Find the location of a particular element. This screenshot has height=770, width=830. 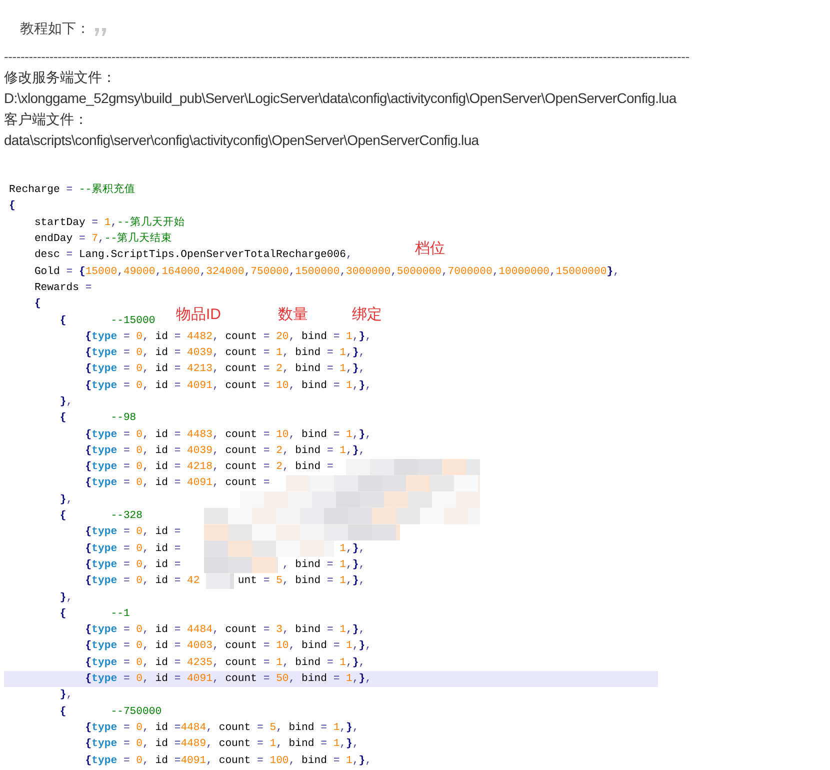

code-fragment: unt = 5, bind = 1,}, is located at coordinates (302, 582).